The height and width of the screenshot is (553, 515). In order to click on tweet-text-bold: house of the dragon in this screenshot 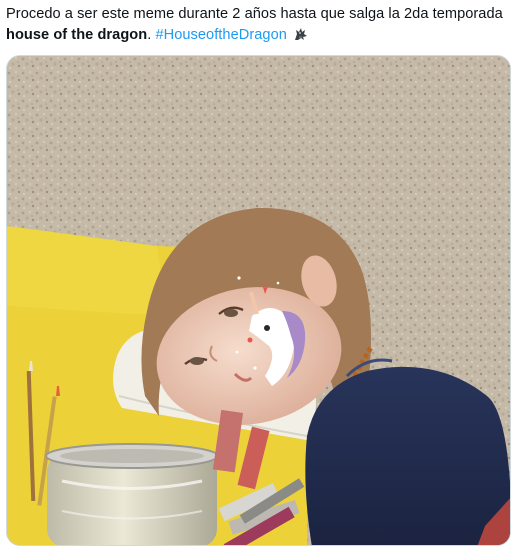, I will do `click(77, 35)`.